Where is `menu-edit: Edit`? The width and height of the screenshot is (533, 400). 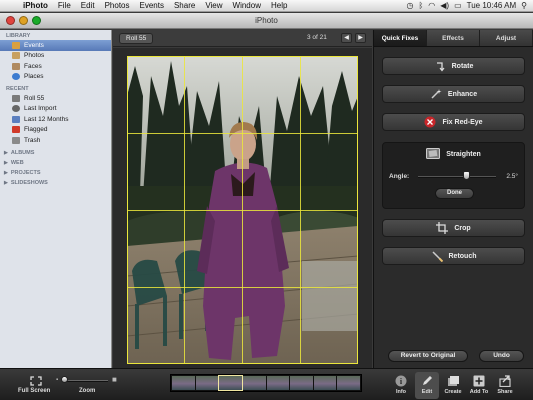
menu-edit: Edit is located at coordinates (88, 6).